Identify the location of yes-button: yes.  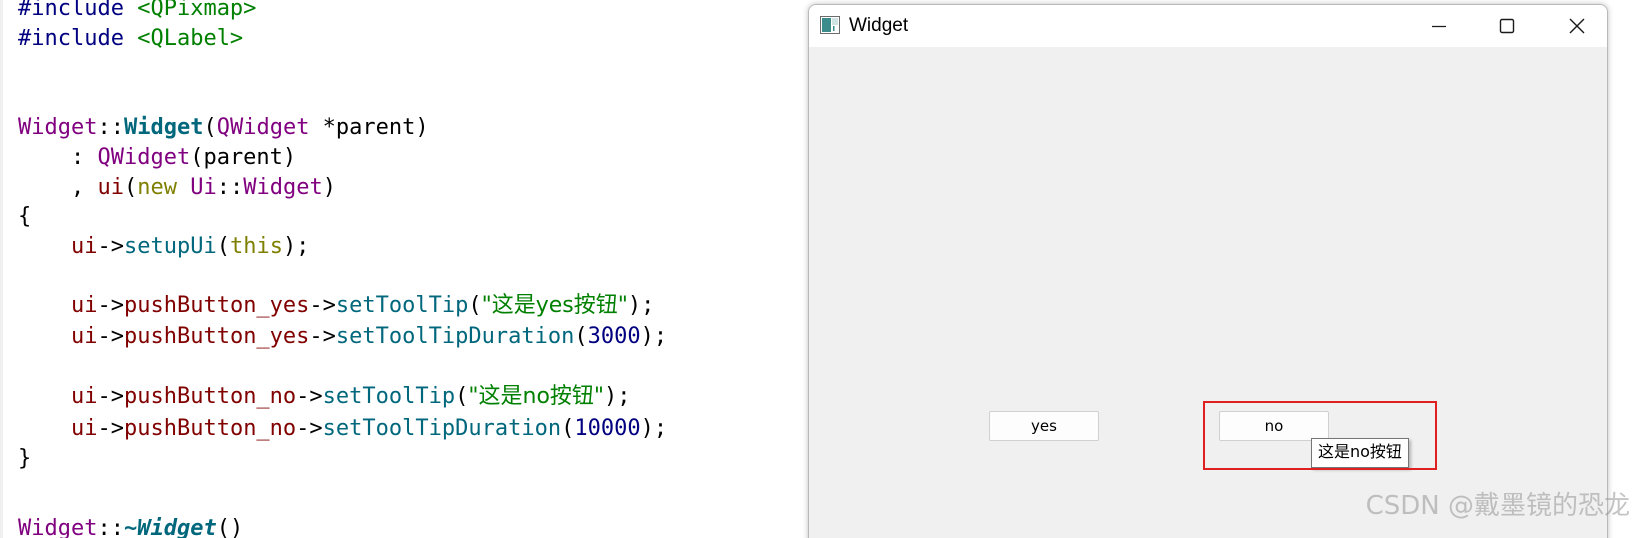
(1044, 426).